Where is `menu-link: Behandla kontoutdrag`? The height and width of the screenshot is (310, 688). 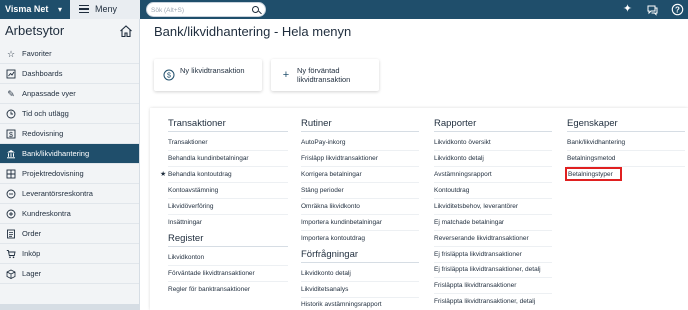 menu-link: Behandla kontoutdrag is located at coordinates (200, 174).